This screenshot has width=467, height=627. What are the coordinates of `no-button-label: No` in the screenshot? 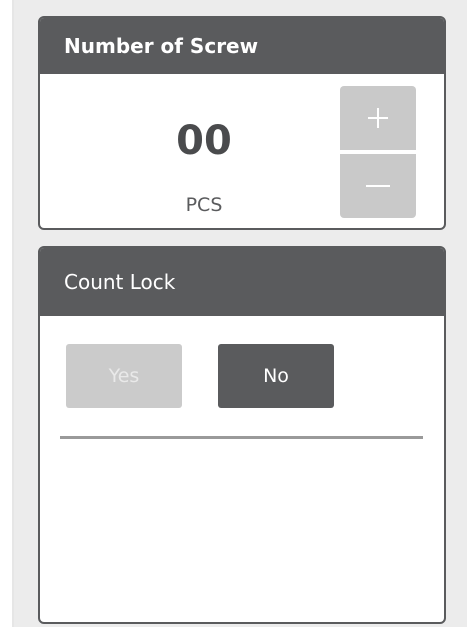 It's located at (276, 376).